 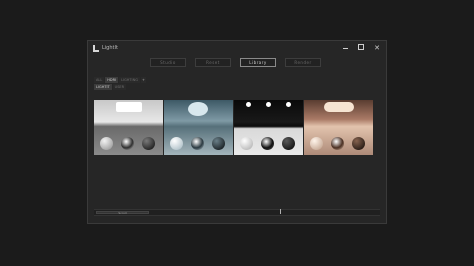 I want to click on scrollbar-thumb: Scroll, so click(x=122, y=213).